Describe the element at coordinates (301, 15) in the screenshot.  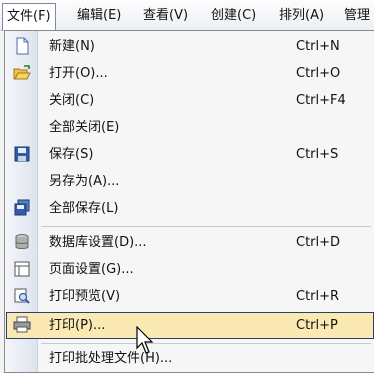
I see `menu-arrange: 排列(A)` at that location.